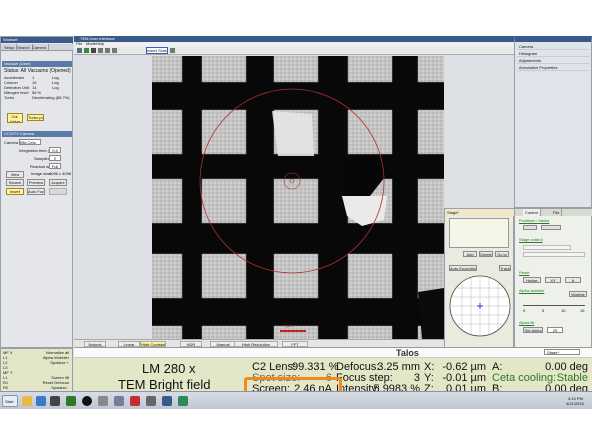 The height and width of the screenshot is (444, 592). Describe the element at coordinates (553, 47) in the screenshot. I see `right-panel-item: Camera` at that location.